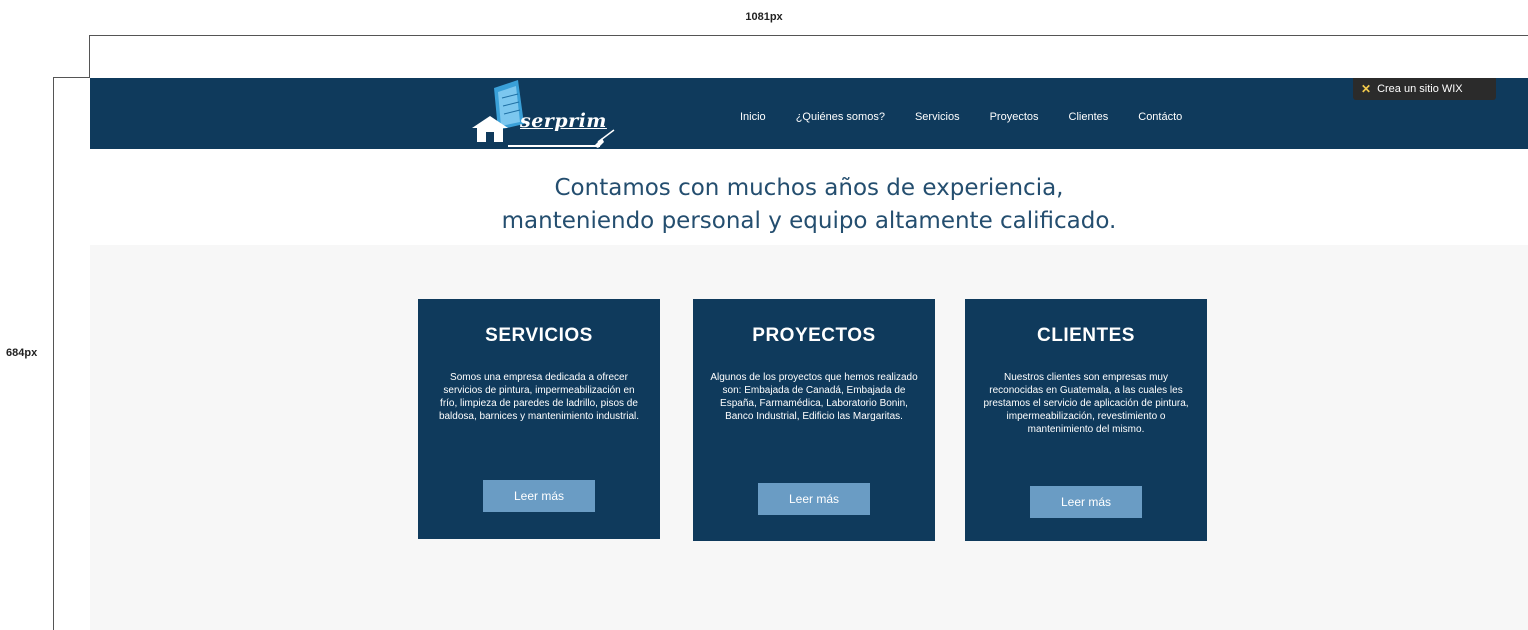 The height and width of the screenshot is (630, 1528). Describe the element at coordinates (809, 188) in the screenshot. I see `hero-line-1: Contamos con muchos años de experiencia,` at that location.